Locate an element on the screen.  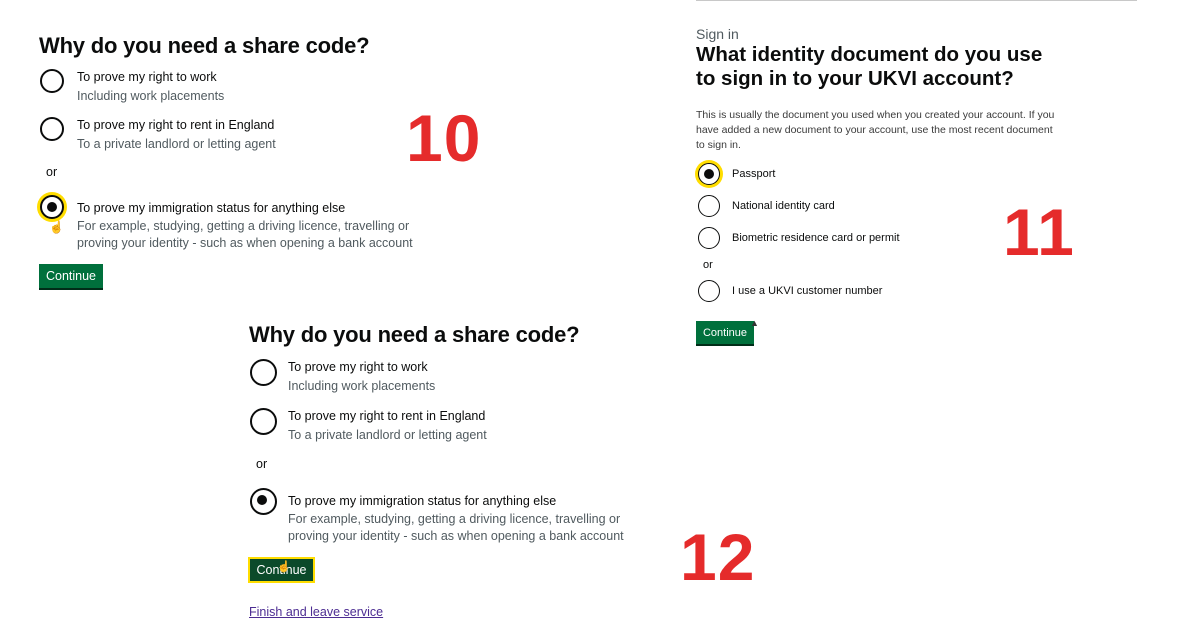
page-title-line-1: What identity document do you use is located at coordinates (869, 54).